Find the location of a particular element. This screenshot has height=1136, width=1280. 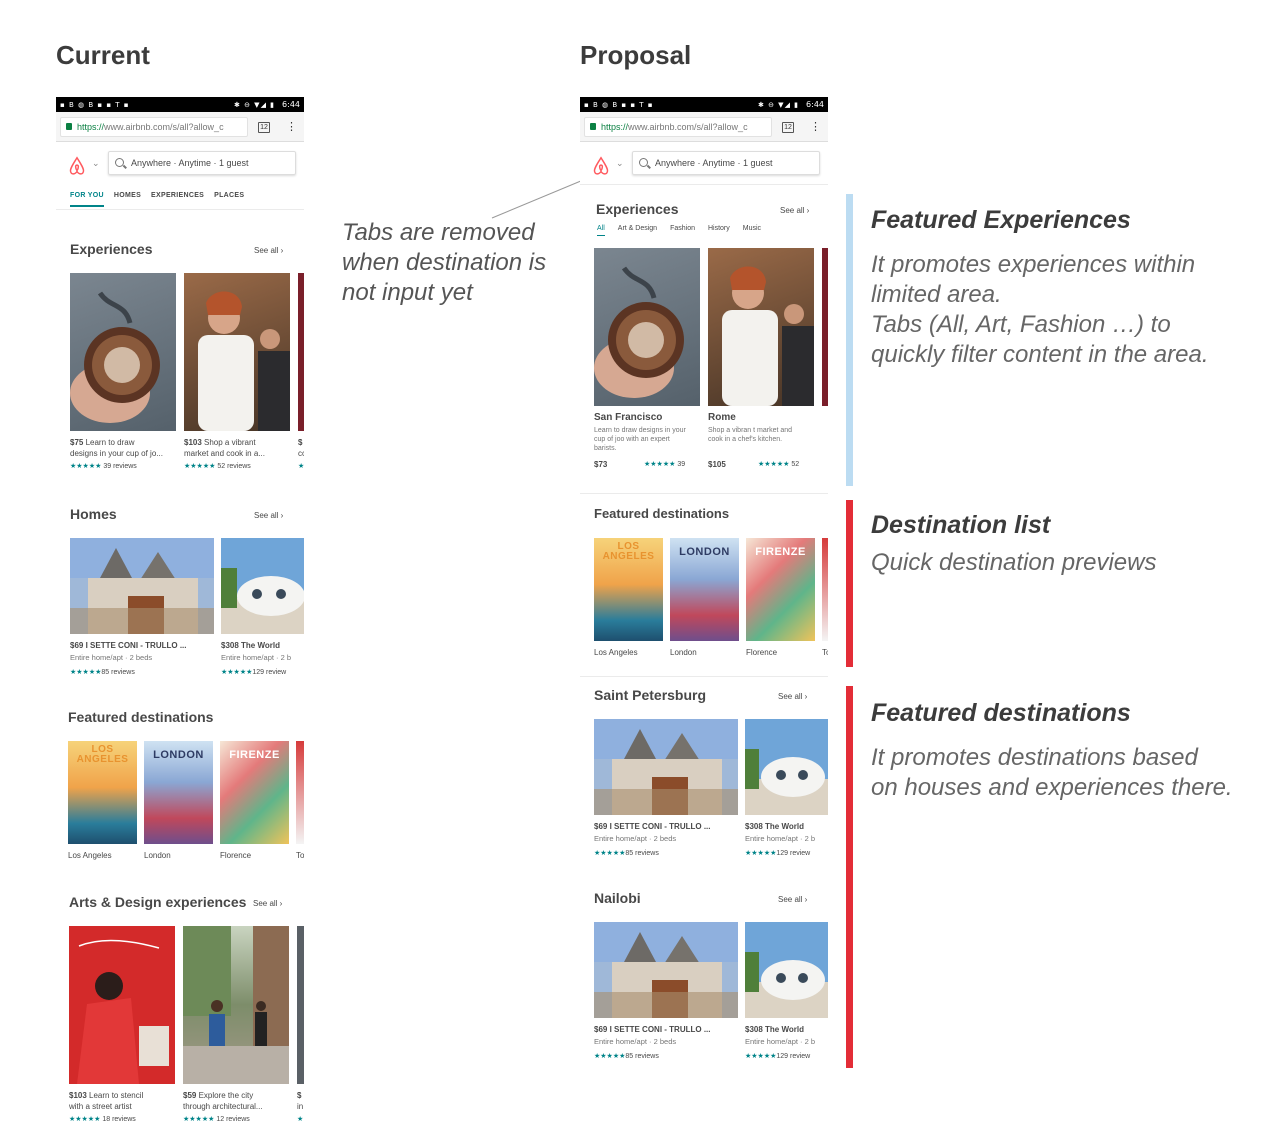

annotation-pointer-line is located at coordinates (540, 198).